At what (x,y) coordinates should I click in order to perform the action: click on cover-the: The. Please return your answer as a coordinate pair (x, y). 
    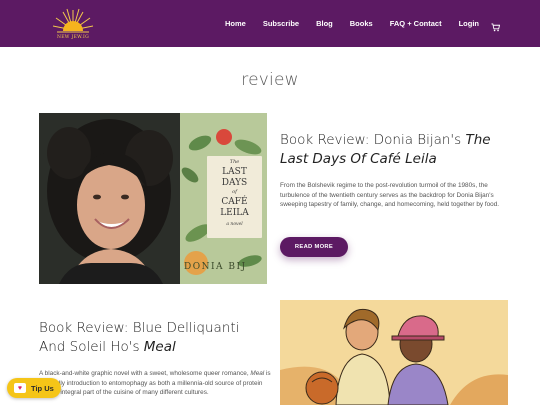
    Looking at the image, I should click on (234, 162).